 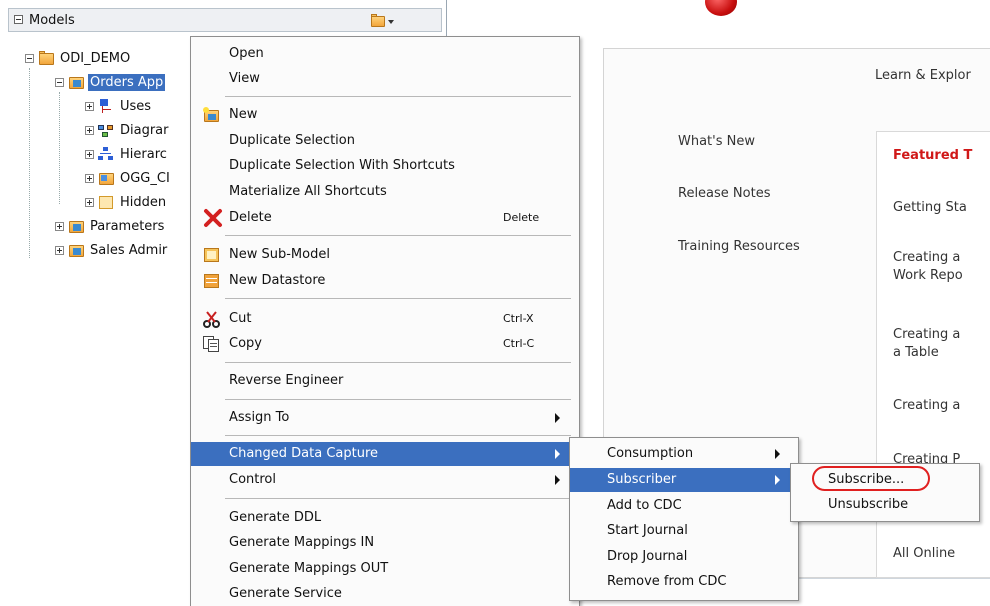 What do you see at coordinates (871, 478) in the screenshot?
I see `highlight-oval` at bounding box center [871, 478].